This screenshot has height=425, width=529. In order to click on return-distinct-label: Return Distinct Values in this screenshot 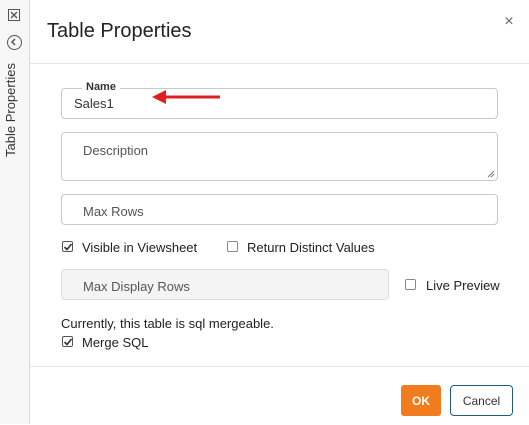, I will do `click(311, 247)`.